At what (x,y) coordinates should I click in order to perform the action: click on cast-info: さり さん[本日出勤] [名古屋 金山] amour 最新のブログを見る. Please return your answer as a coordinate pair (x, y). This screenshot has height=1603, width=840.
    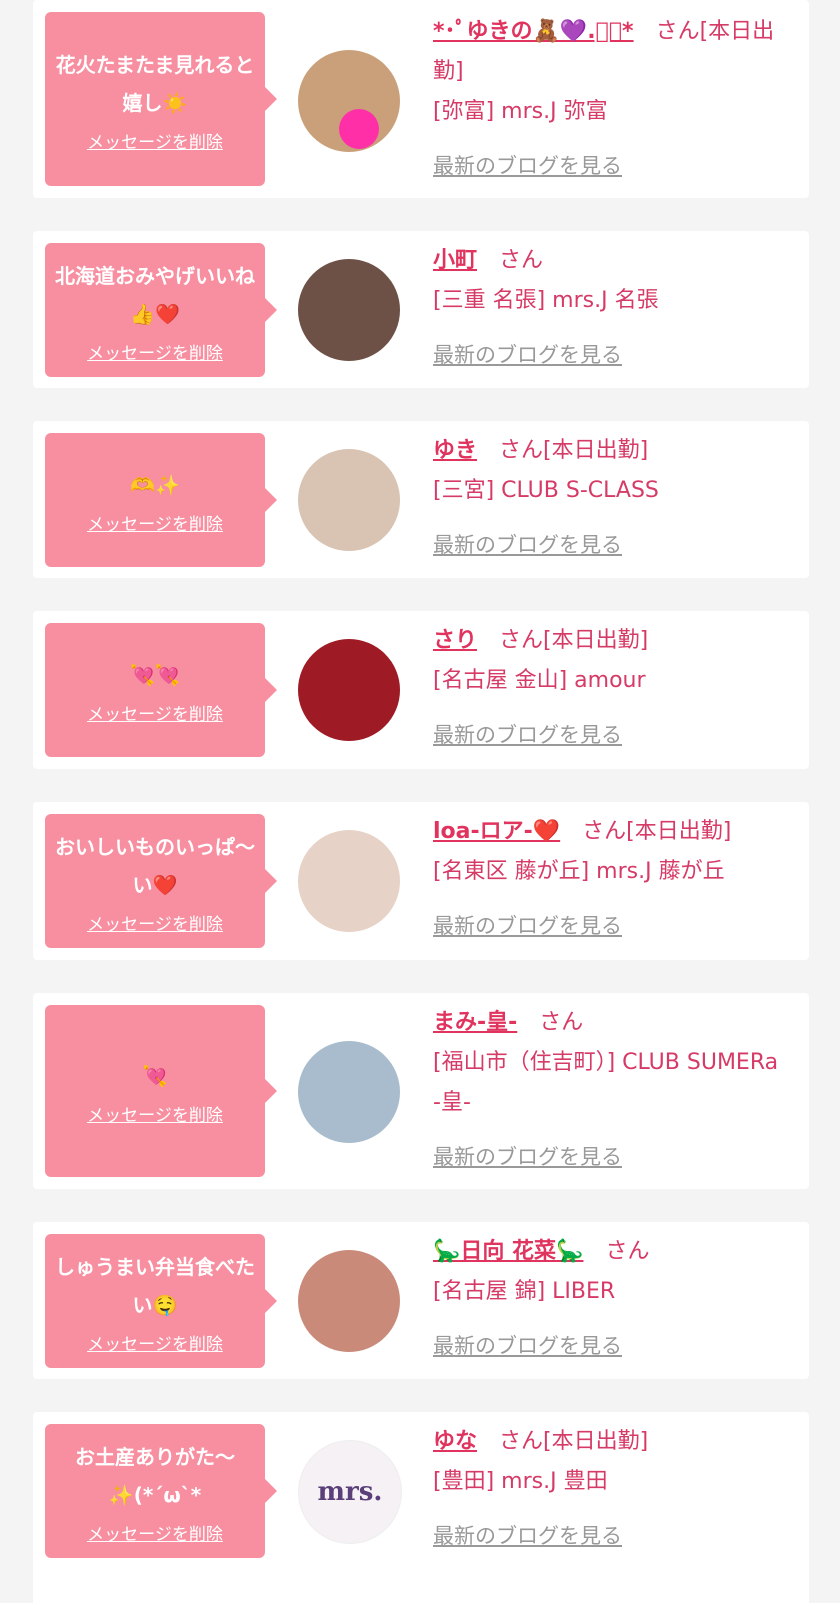
    Looking at the image, I should click on (613, 688).